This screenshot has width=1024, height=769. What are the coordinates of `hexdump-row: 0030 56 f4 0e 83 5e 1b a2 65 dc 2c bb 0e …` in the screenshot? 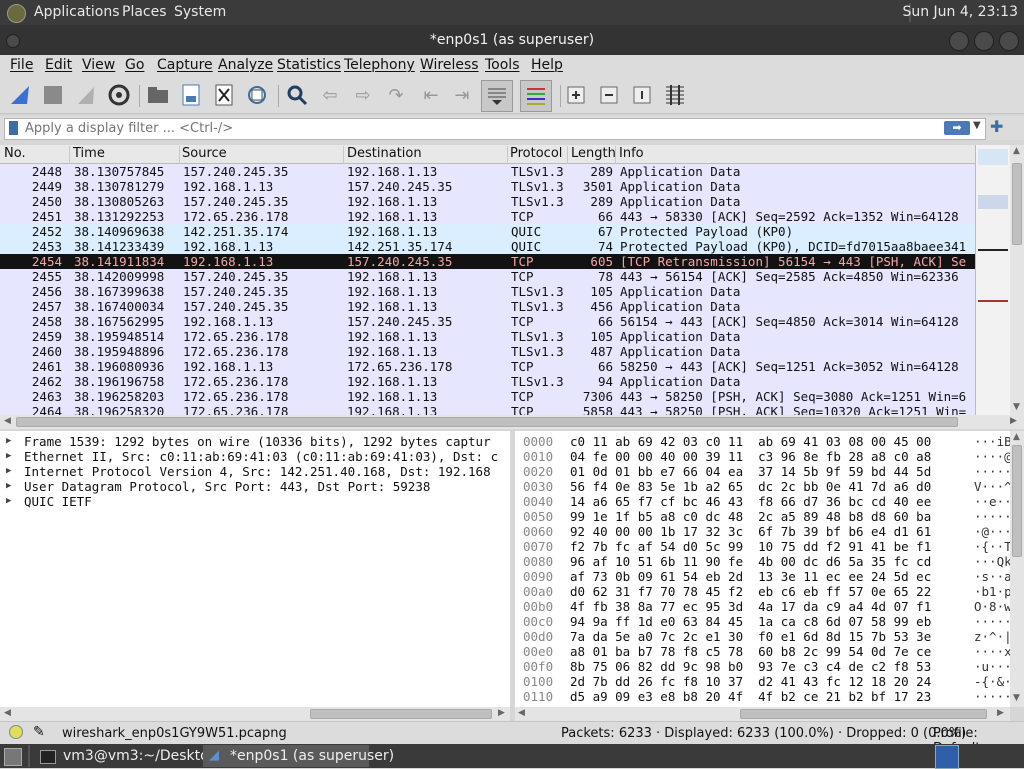 It's located at (762, 486).